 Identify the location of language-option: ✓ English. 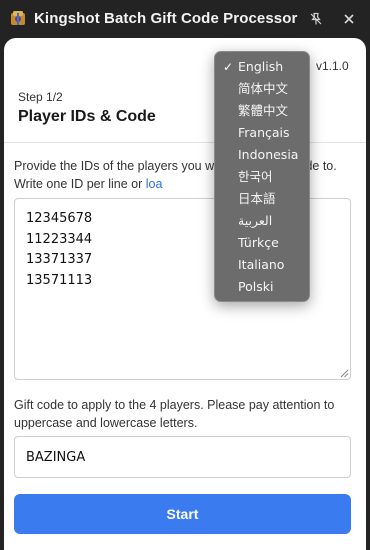
(262, 67).